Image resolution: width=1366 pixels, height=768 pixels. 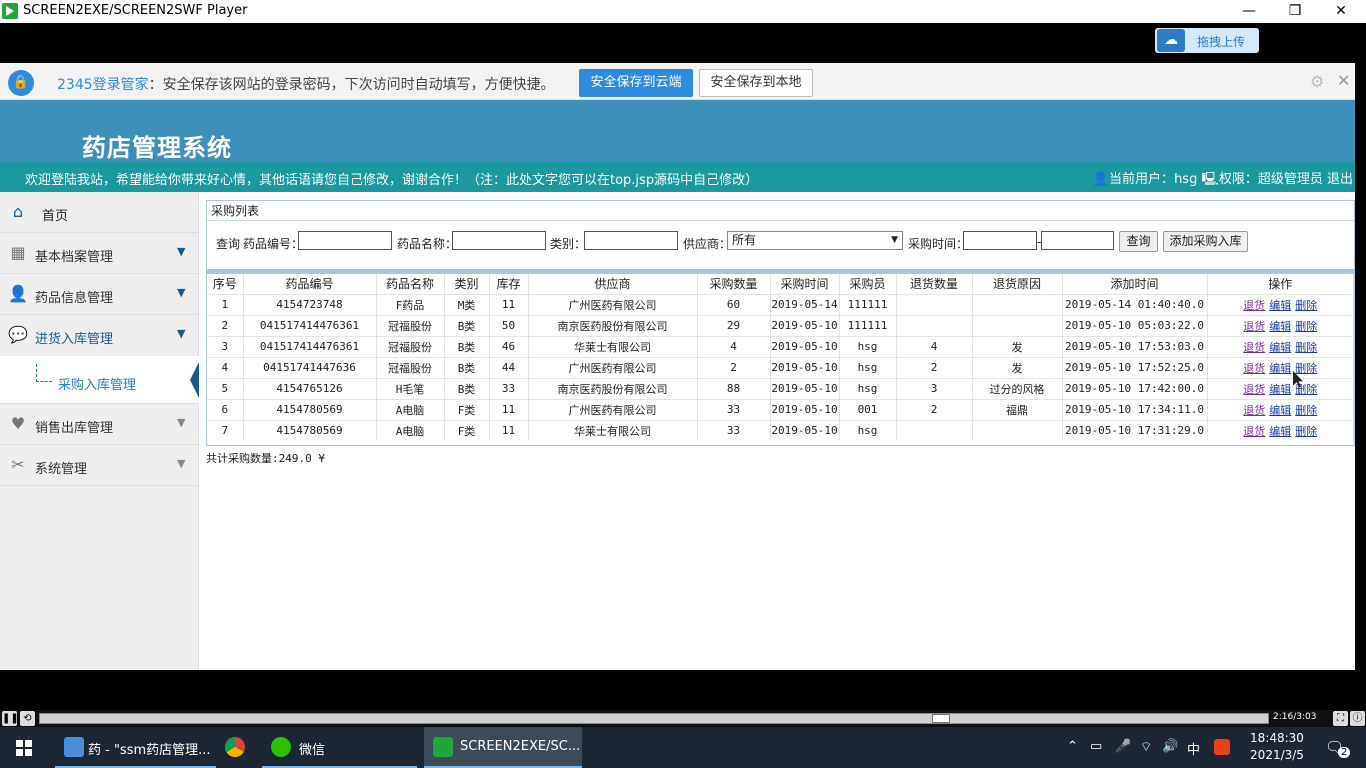 What do you see at coordinates (1205, 241) in the screenshot?
I see `add-purchase-button: 添加采购入库` at bounding box center [1205, 241].